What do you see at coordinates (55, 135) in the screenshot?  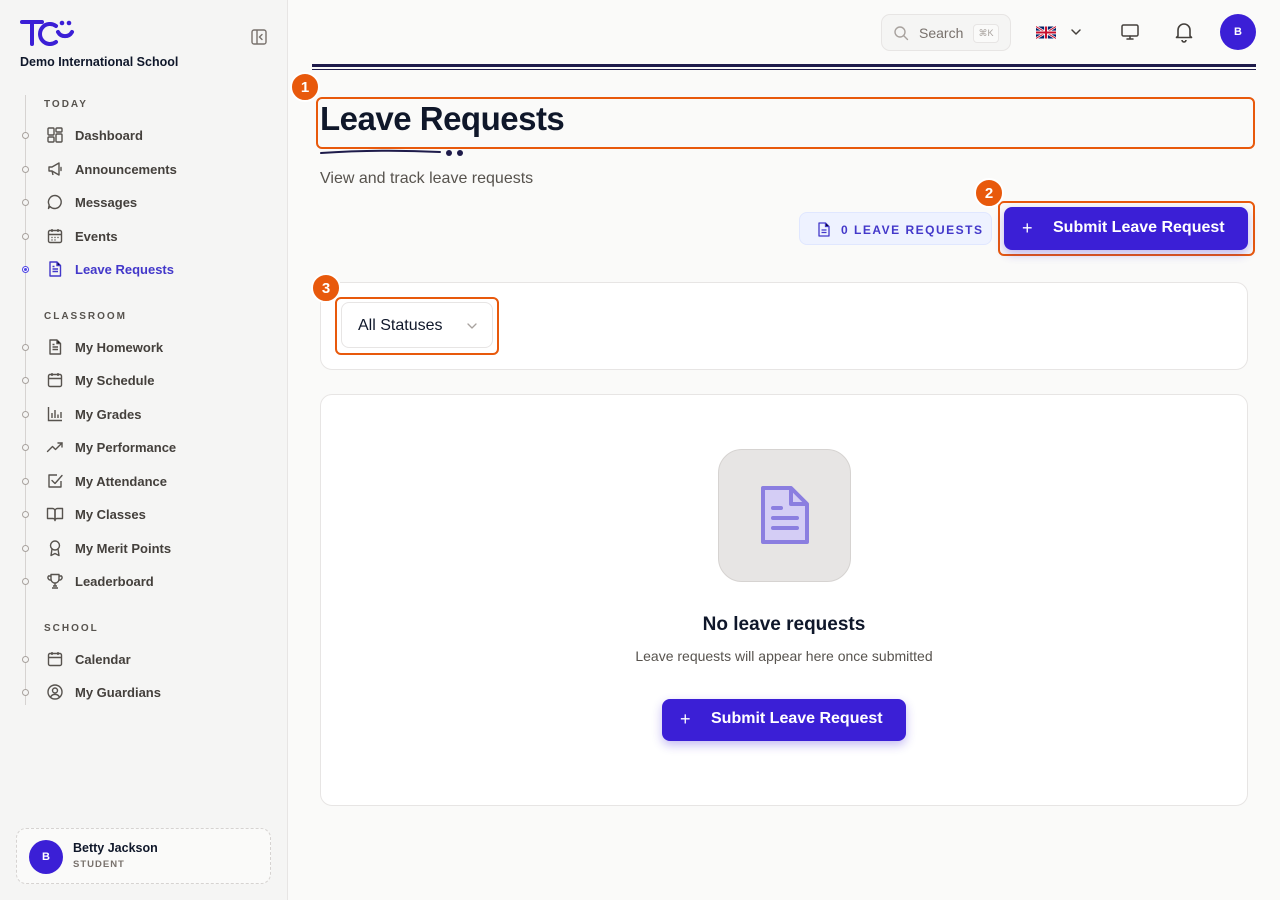 I see `dashboard-icon` at bounding box center [55, 135].